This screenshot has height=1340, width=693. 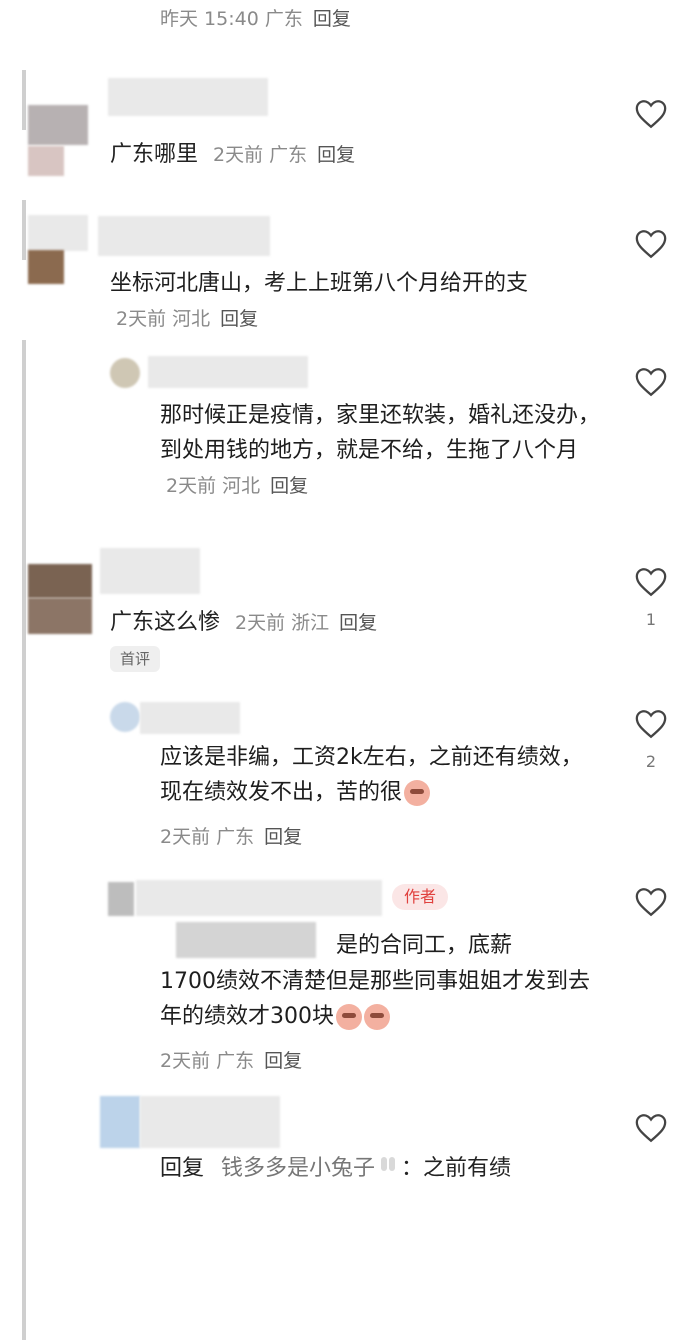 I want to click on comment-text: 应该是非编，工资2k左右，之前还有绩效，现在绩效发不出，苦的很, so click(x=371, y=775).